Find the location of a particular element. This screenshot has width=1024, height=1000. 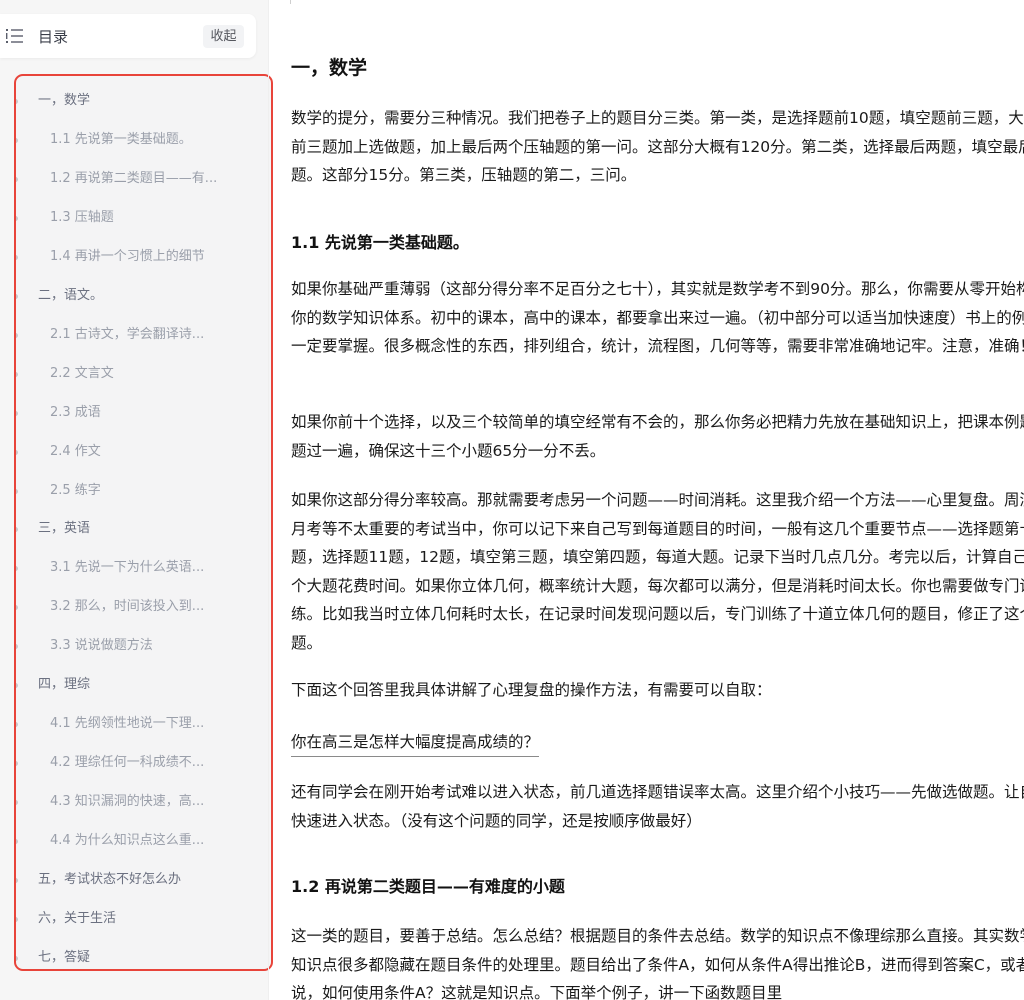

toc-item: 五，考试状态不好怎么办 is located at coordinates (109, 880).